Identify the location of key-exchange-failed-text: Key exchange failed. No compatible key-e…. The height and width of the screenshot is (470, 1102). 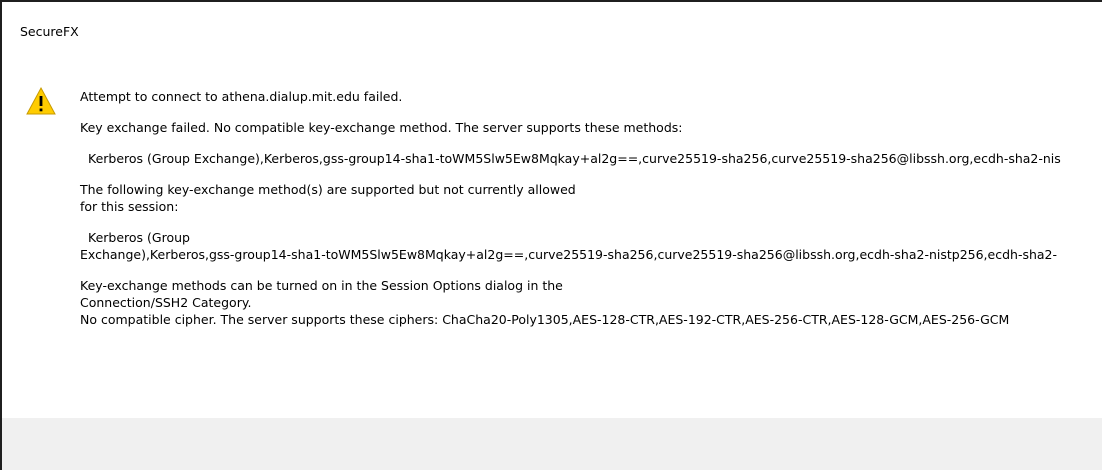
(381, 127).